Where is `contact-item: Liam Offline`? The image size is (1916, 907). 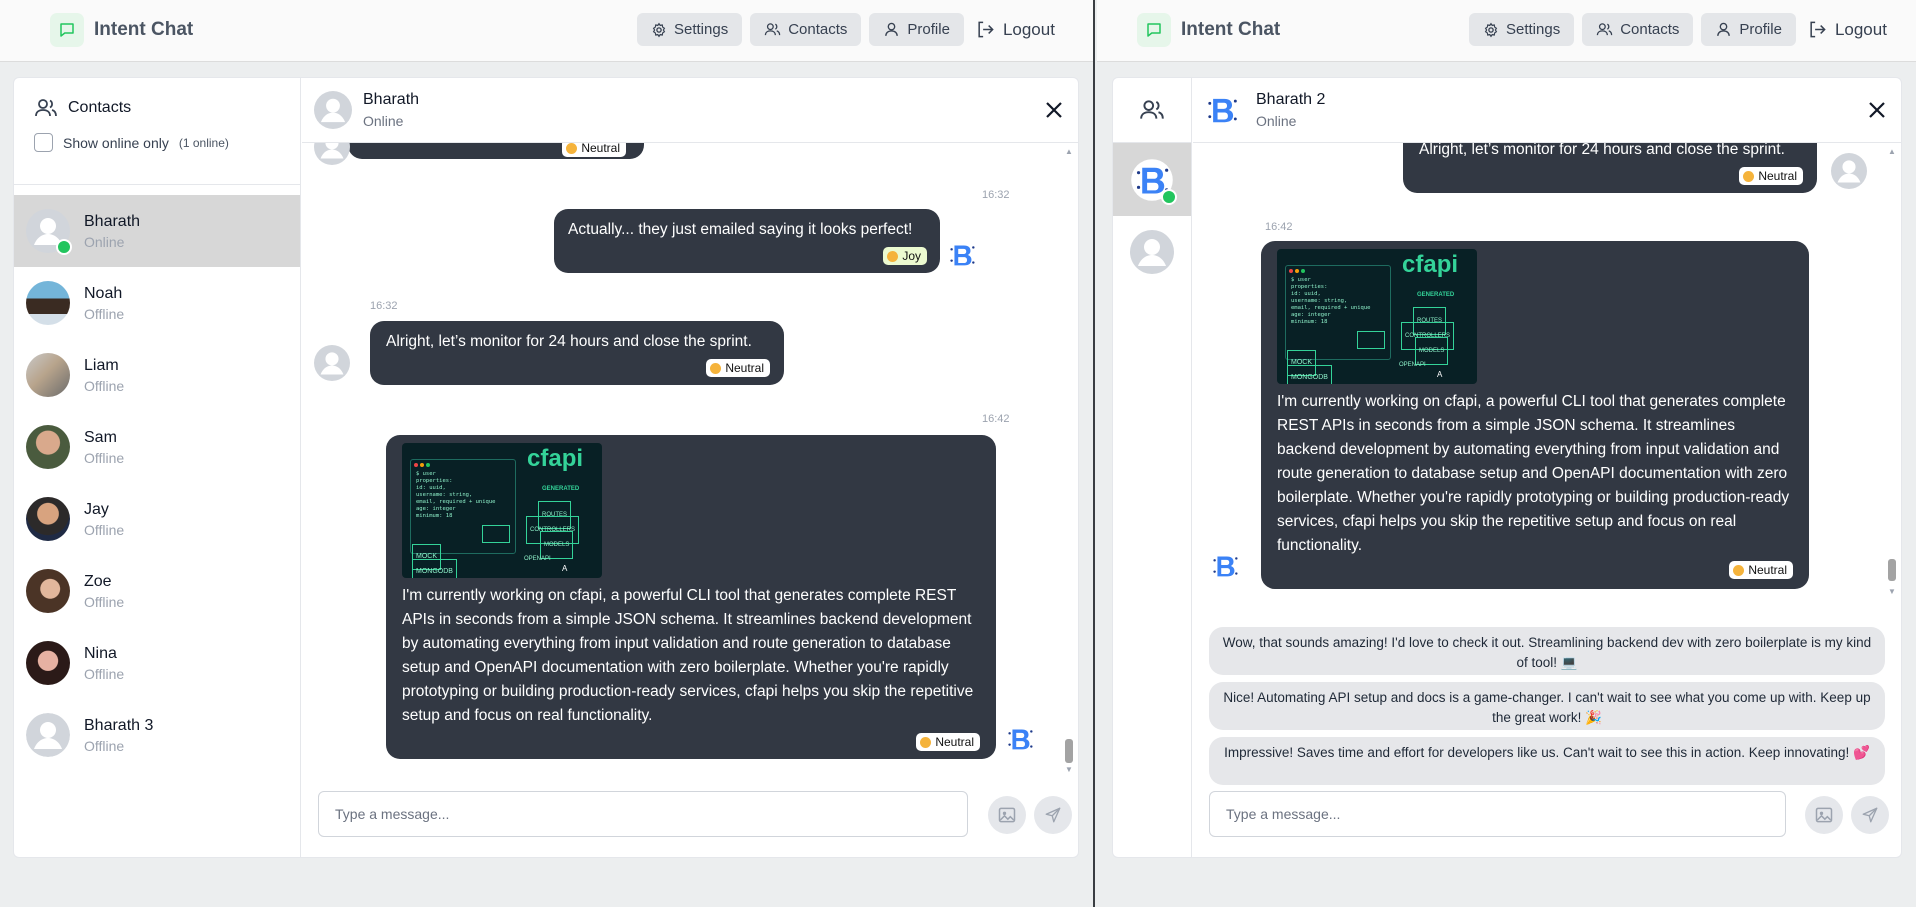
contact-item: Liam Offline is located at coordinates (157, 375).